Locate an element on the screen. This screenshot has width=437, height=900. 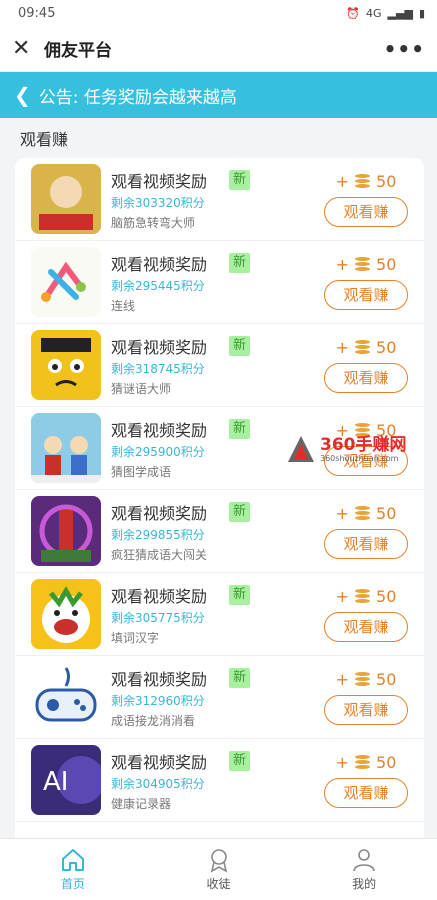
game-name: 猜谜语大师 is located at coordinates (141, 388).